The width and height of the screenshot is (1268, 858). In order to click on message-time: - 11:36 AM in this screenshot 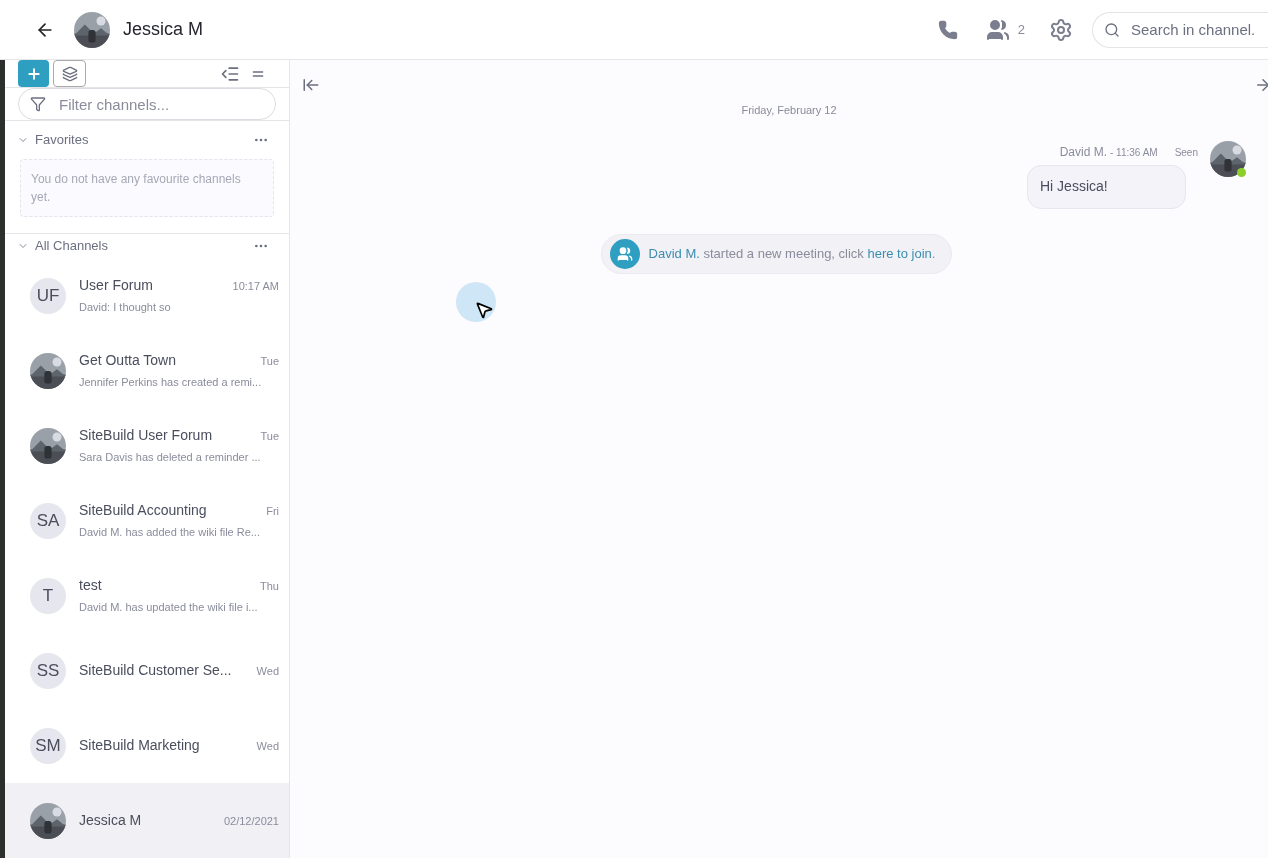, I will do `click(1134, 152)`.